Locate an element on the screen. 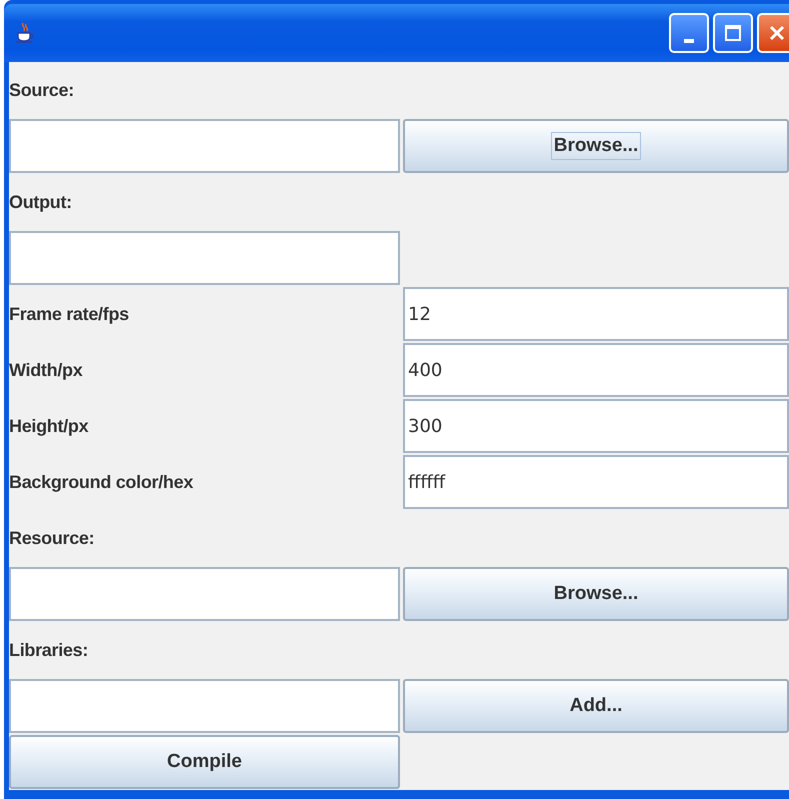 The width and height of the screenshot is (789, 799). input-field: 12 is located at coordinates (596, 314).